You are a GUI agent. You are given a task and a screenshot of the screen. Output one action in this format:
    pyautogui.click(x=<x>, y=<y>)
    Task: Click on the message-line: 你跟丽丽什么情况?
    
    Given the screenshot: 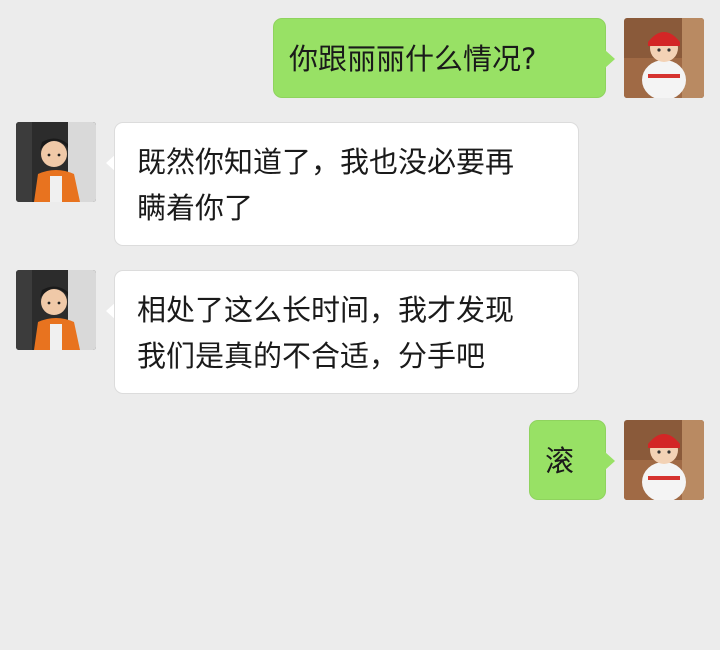 What is the action you would take?
    pyautogui.click(x=413, y=59)
    